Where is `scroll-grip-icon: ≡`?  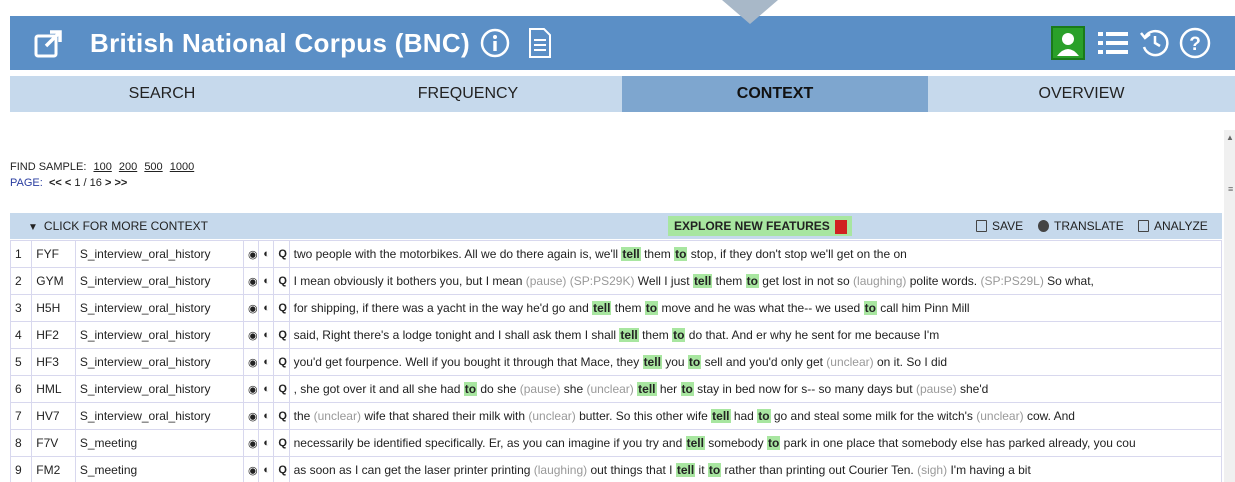 scroll-grip-icon: ≡ is located at coordinates (1230, 189).